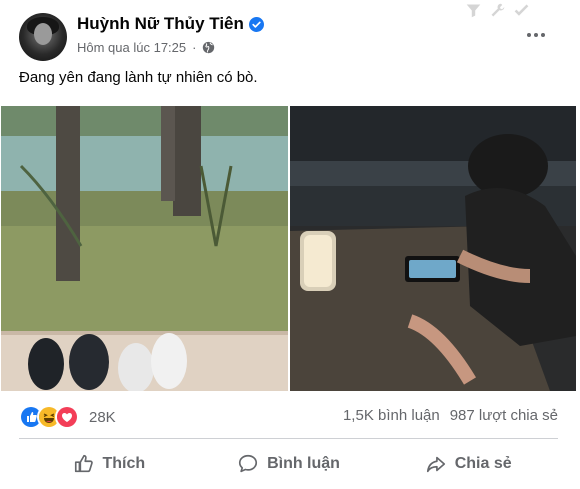  Describe the element at coordinates (102, 417) in the screenshot. I see `reaction-count: 28K` at that location.